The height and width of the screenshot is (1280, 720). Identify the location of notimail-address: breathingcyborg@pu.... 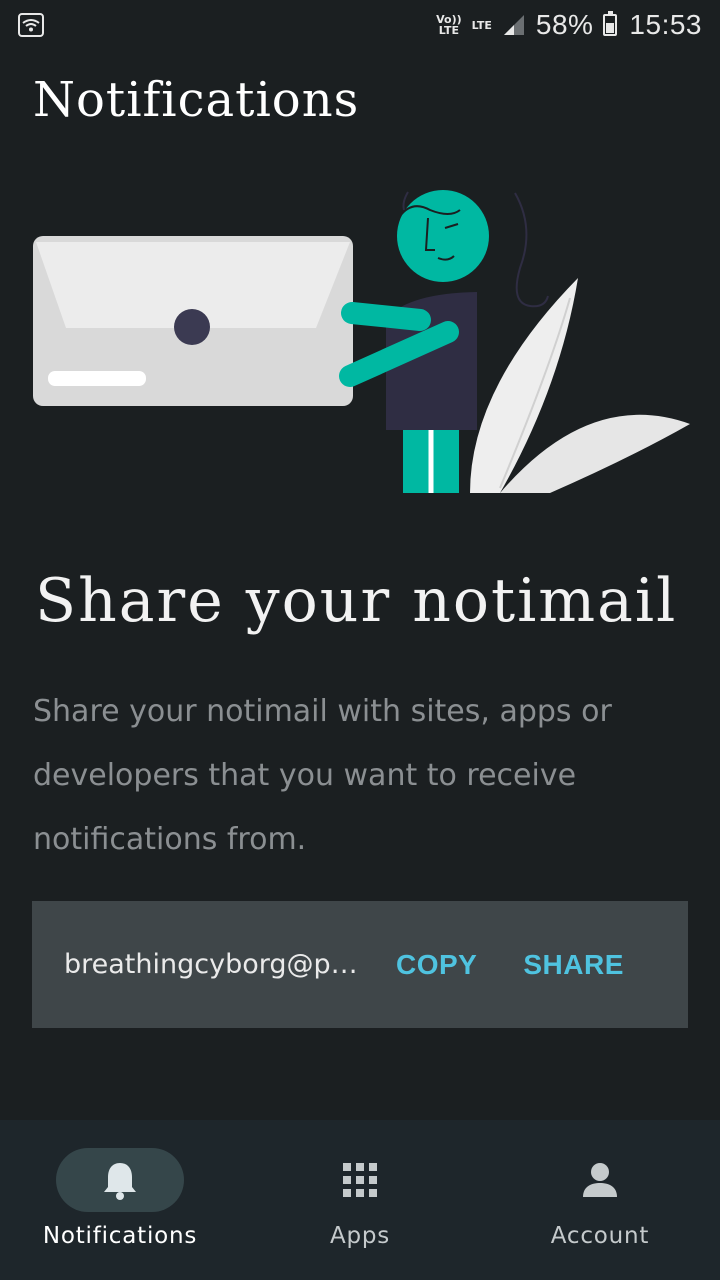
(212, 964).